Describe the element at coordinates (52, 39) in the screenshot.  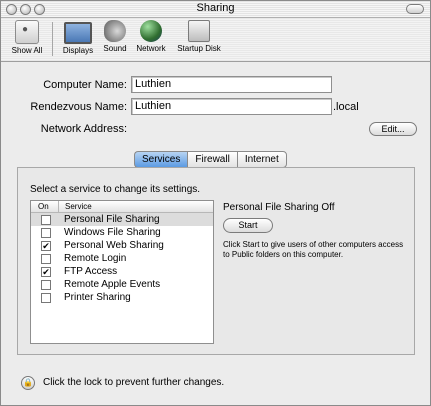
I see `toolbar-separator` at that location.